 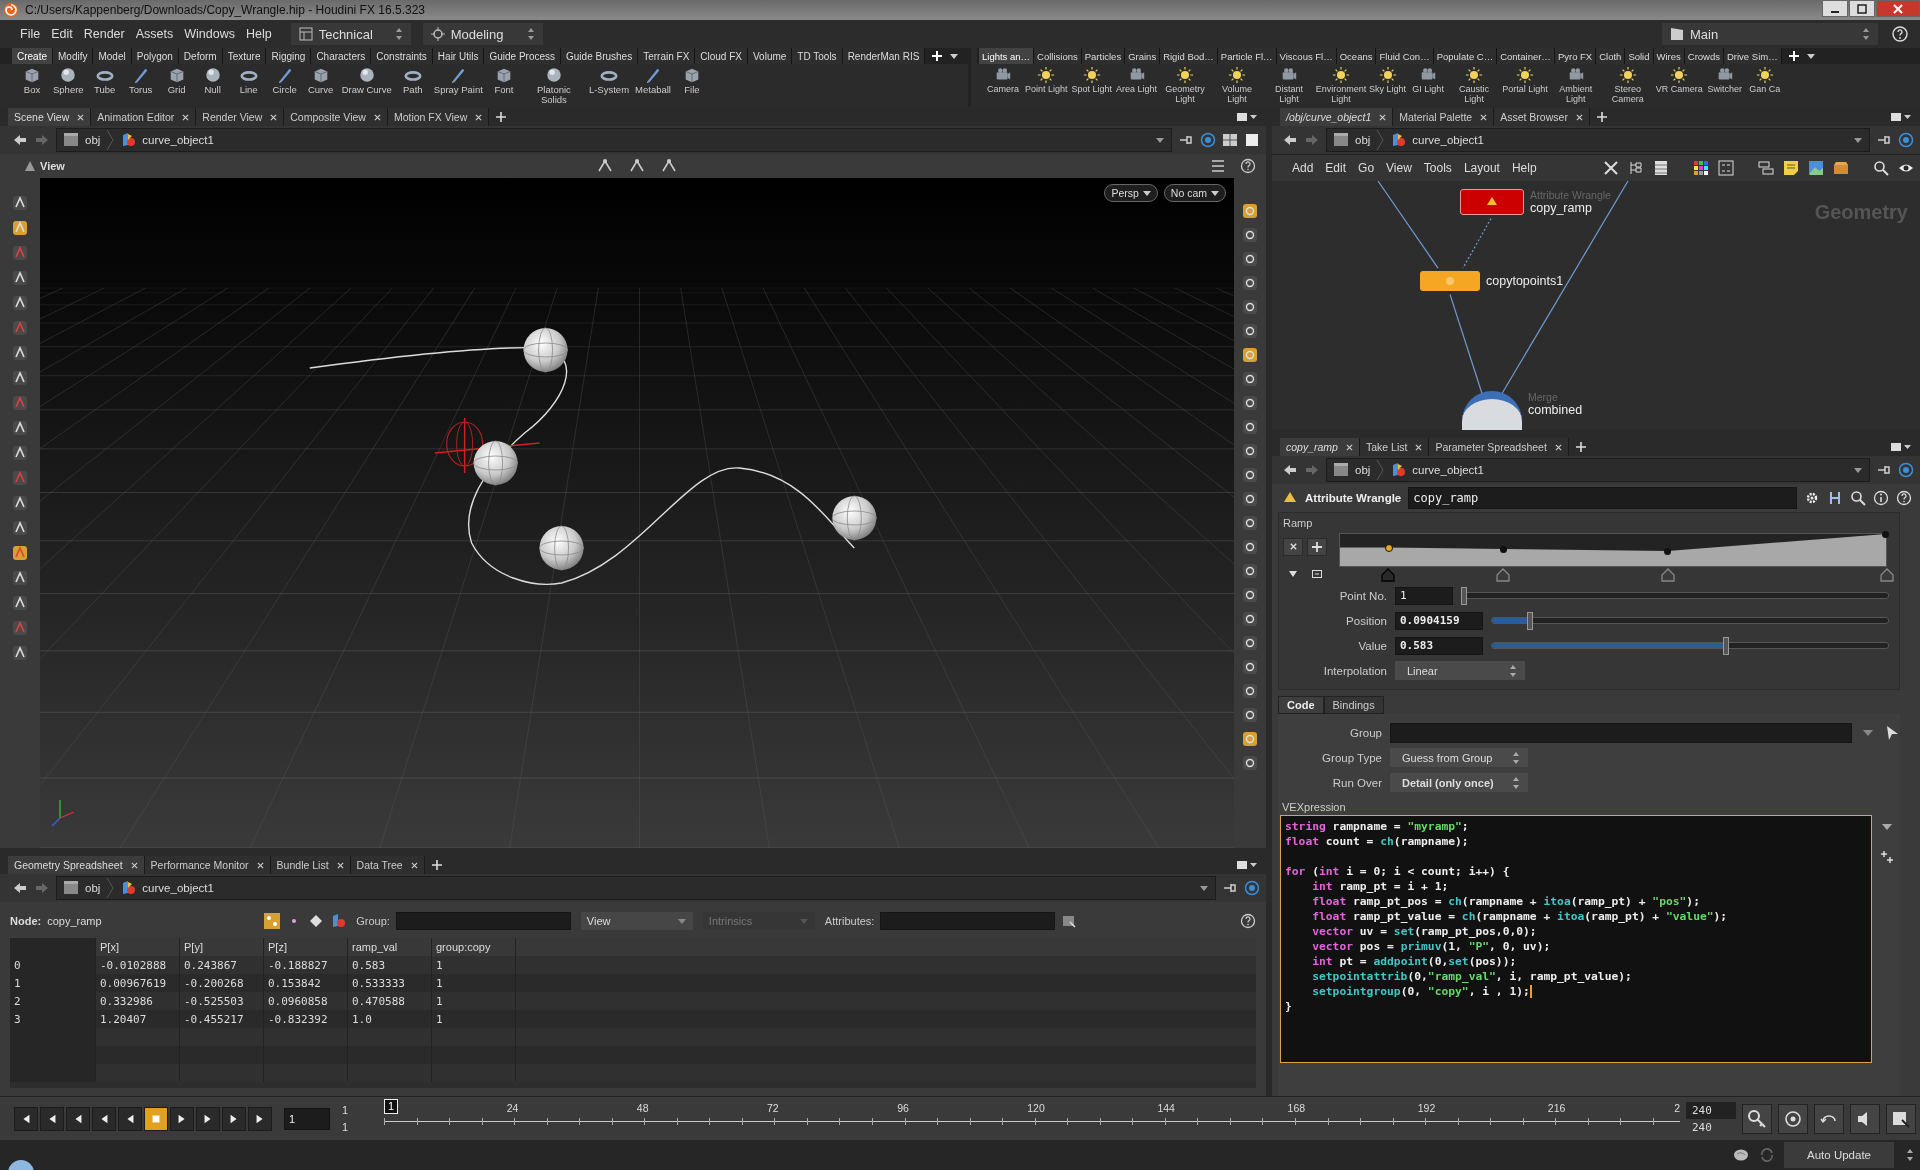 What do you see at coordinates (600, 56) in the screenshot?
I see `shelf-tab: Guide Brushes` at bounding box center [600, 56].